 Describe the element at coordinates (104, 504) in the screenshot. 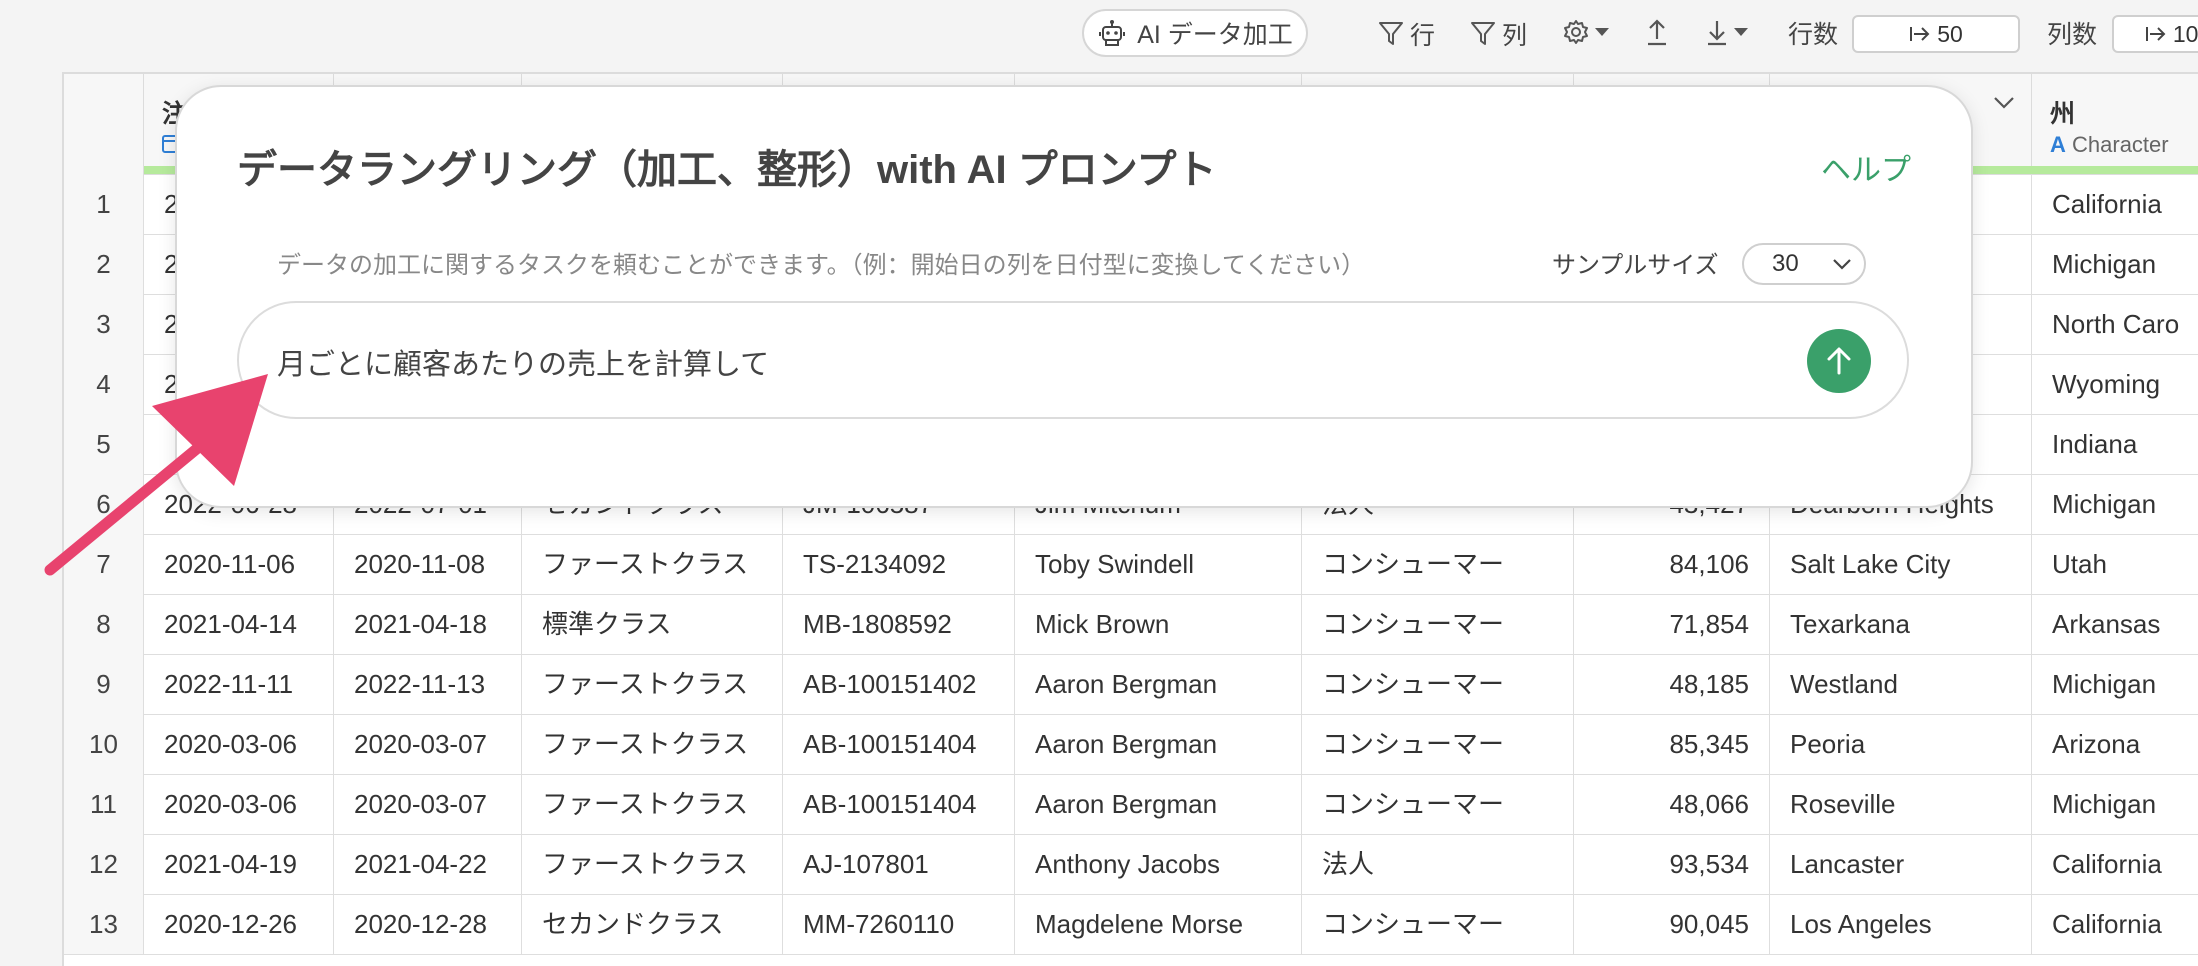

I see `row-number: 6` at that location.